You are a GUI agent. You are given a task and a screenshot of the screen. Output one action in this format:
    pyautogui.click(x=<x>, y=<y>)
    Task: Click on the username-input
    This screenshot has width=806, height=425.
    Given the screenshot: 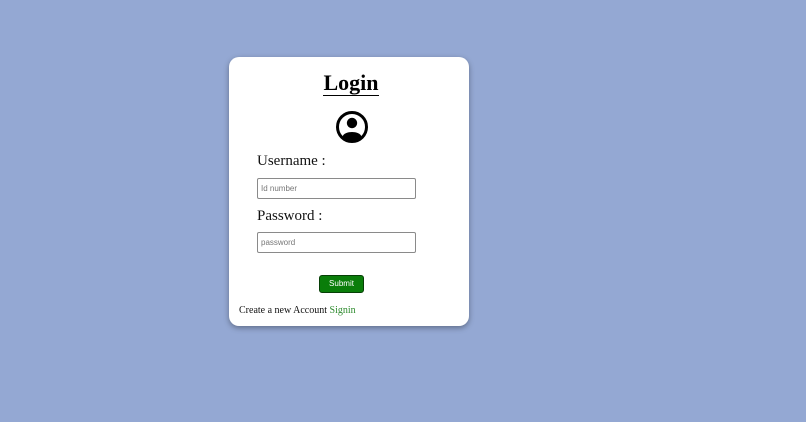 What is the action you would take?
    pyautogui.click(x=336, y=188)
    